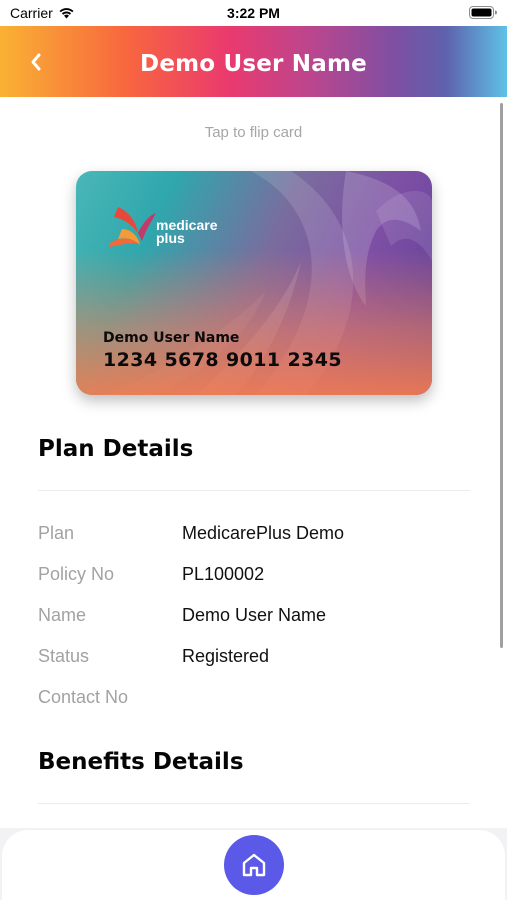 The height and width of the screenshot is (900, 507). What do you see at coordinates (254, 615) in the screenshot?
I see `detail-value: Demo User Name` at bounding box center [254, 615].